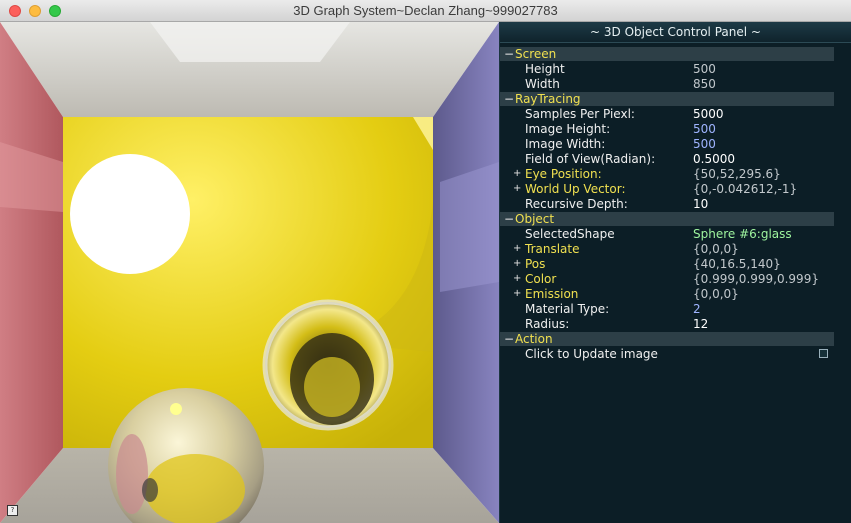 Image resolution: width=851 pixels, height=523 pixels. What do you see at coordinates (545, 69) in the screenshot?
I see `property-label: Height` at bounding box center [545, 69].